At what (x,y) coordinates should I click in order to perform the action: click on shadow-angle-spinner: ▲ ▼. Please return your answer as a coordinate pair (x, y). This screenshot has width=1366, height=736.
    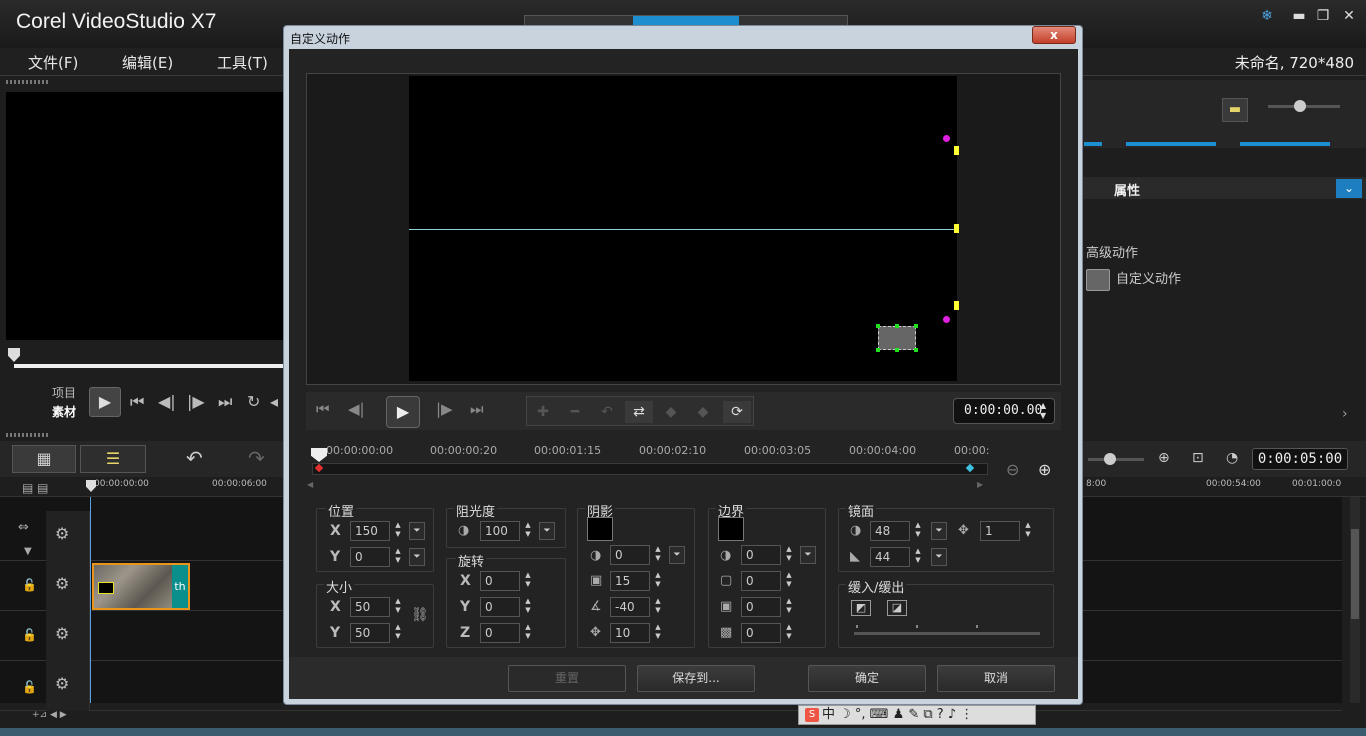
    Looking at the image, I should click on (658, 607).